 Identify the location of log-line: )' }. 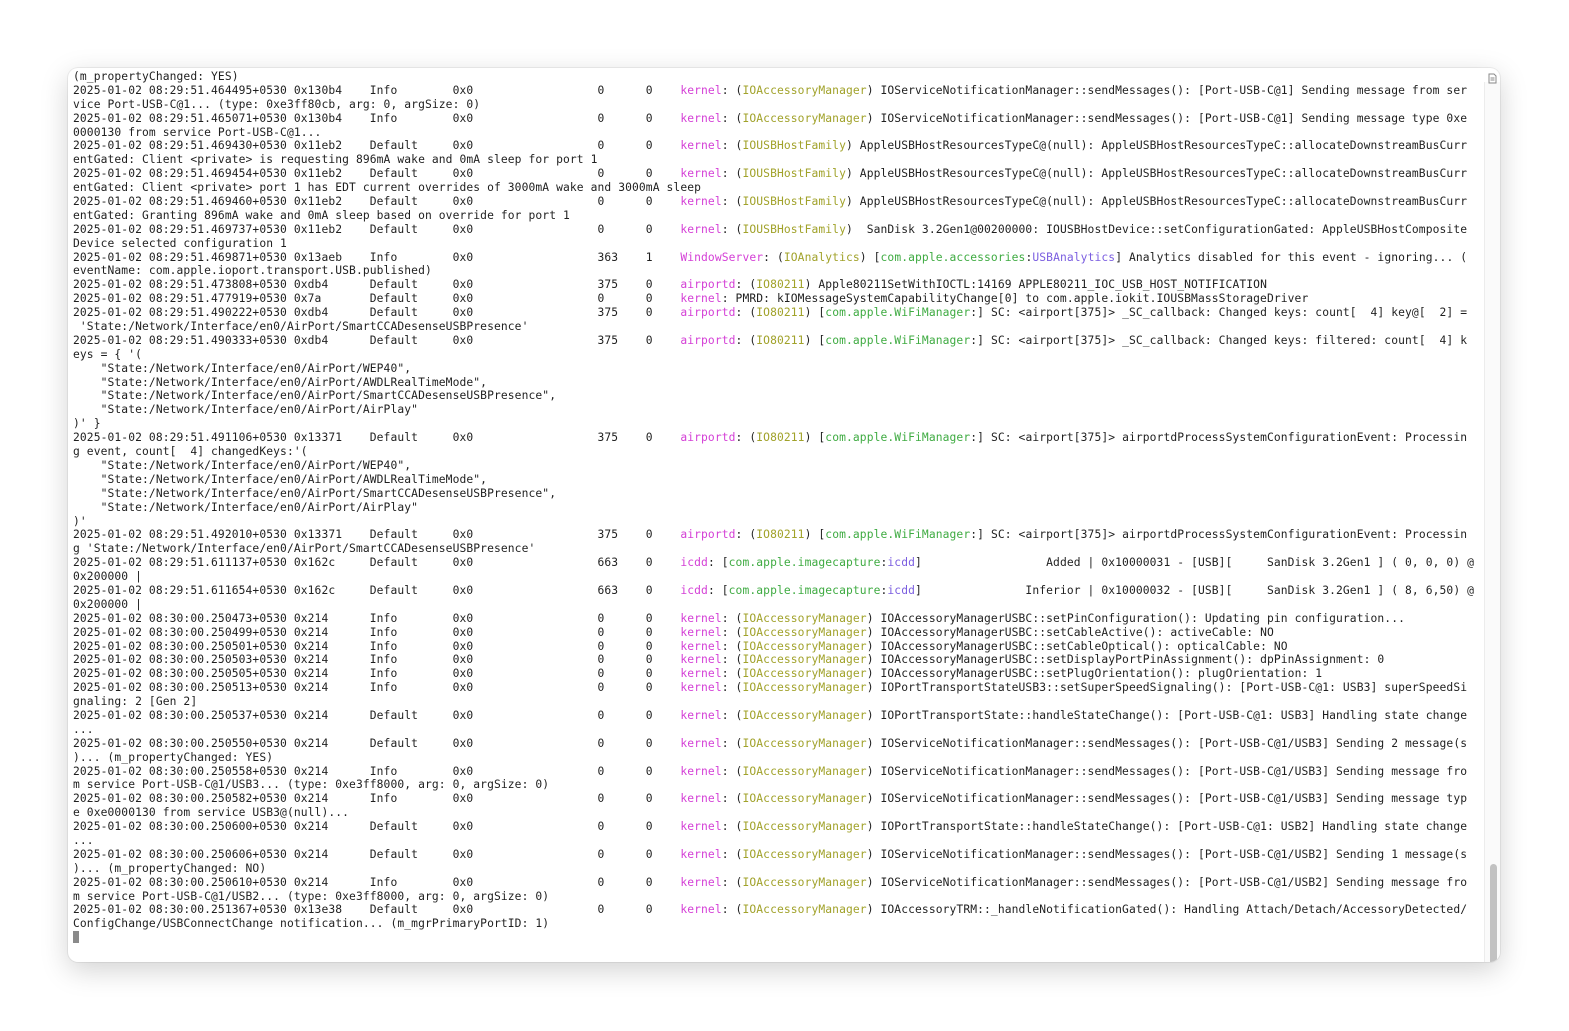
(778, 424).